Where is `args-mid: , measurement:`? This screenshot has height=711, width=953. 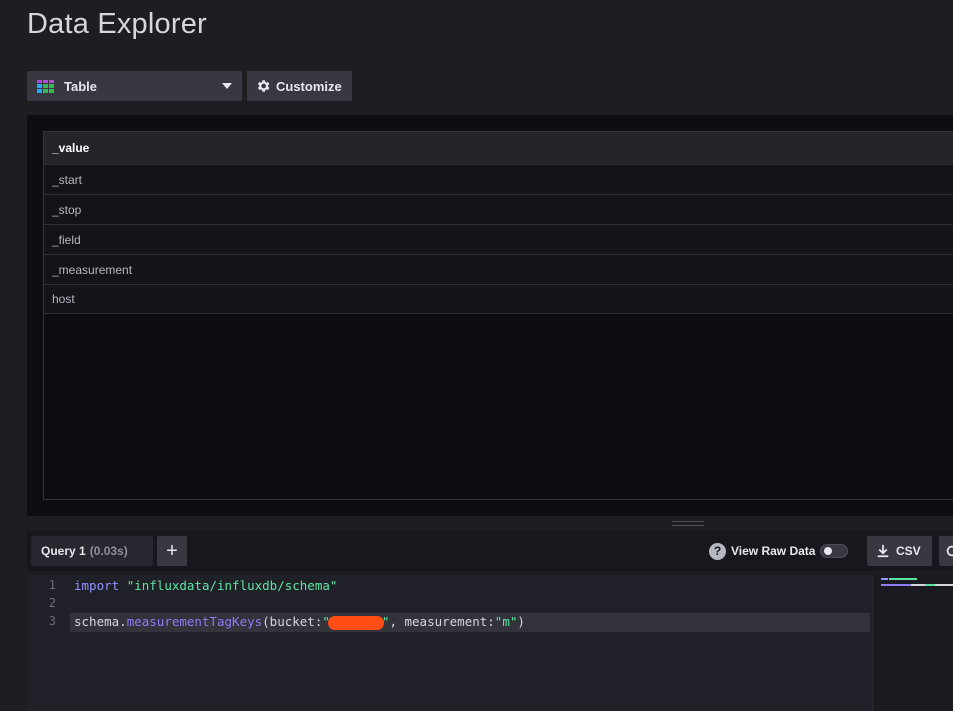 args-mid: , measurement: is located at coordinates (442, 621).